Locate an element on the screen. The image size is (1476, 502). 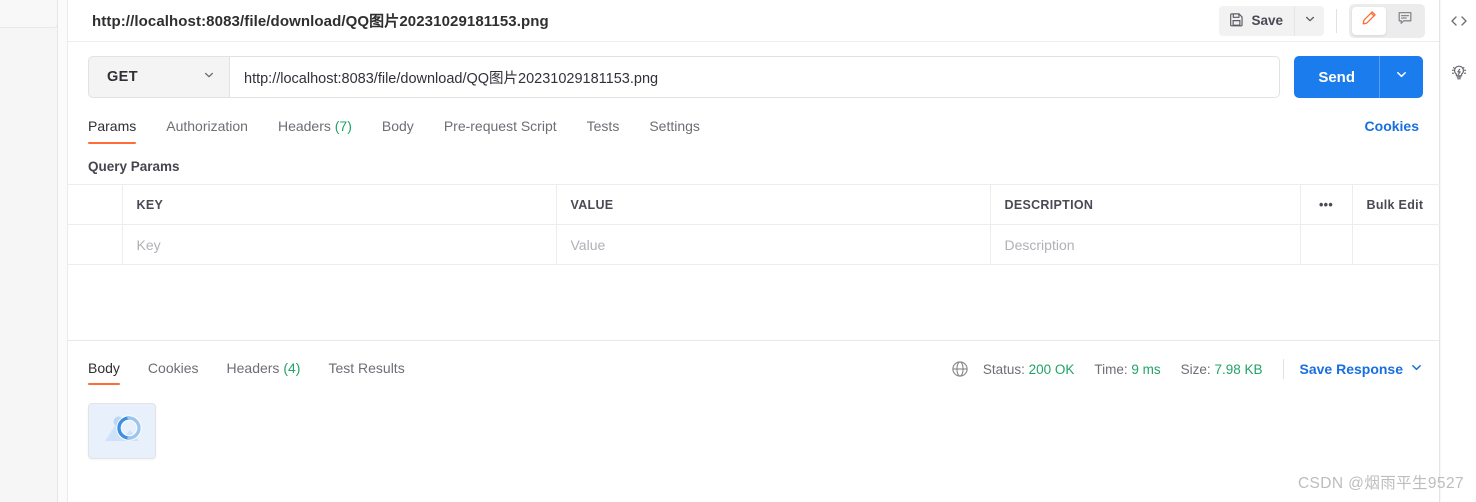
response-tab-headers: Headers (4) is located at coordinates (264, 372).